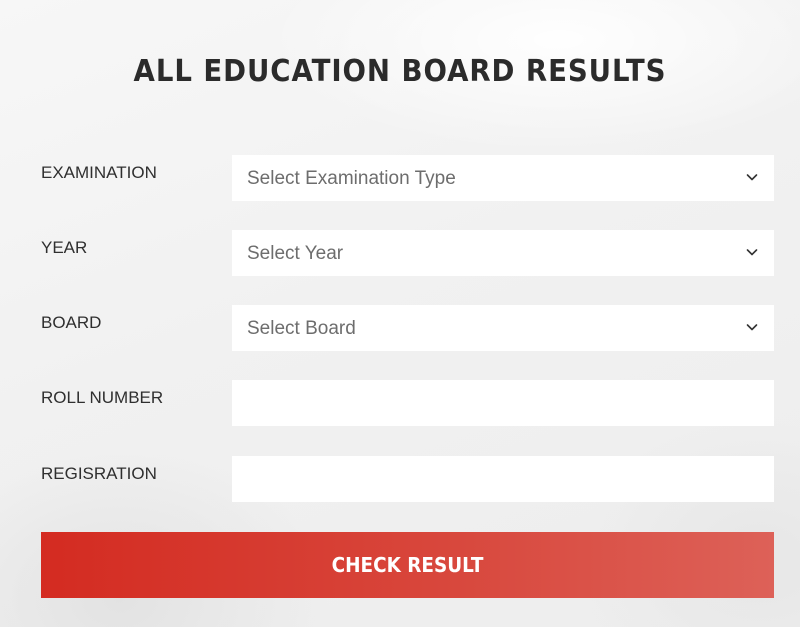  Describe the element at coordinates (64, 247) in the screenshot. I see `year-label: YEAR` at that location.